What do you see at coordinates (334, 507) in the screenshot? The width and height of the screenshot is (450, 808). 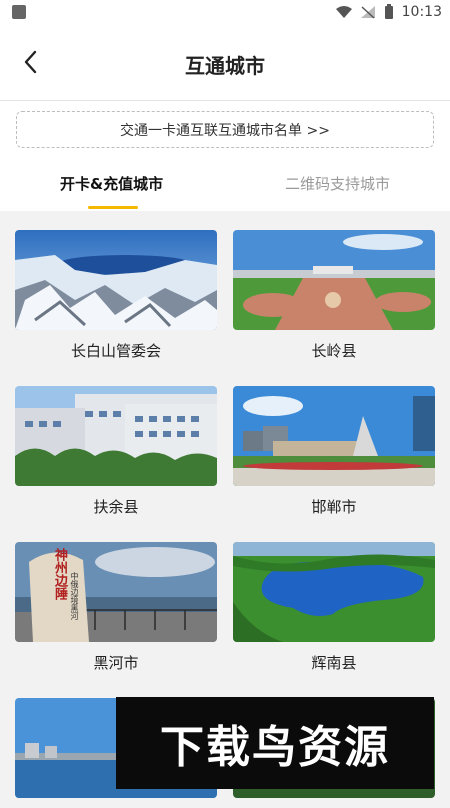 I see `city-name: 邯郸市` at bounding box center [334, 507].